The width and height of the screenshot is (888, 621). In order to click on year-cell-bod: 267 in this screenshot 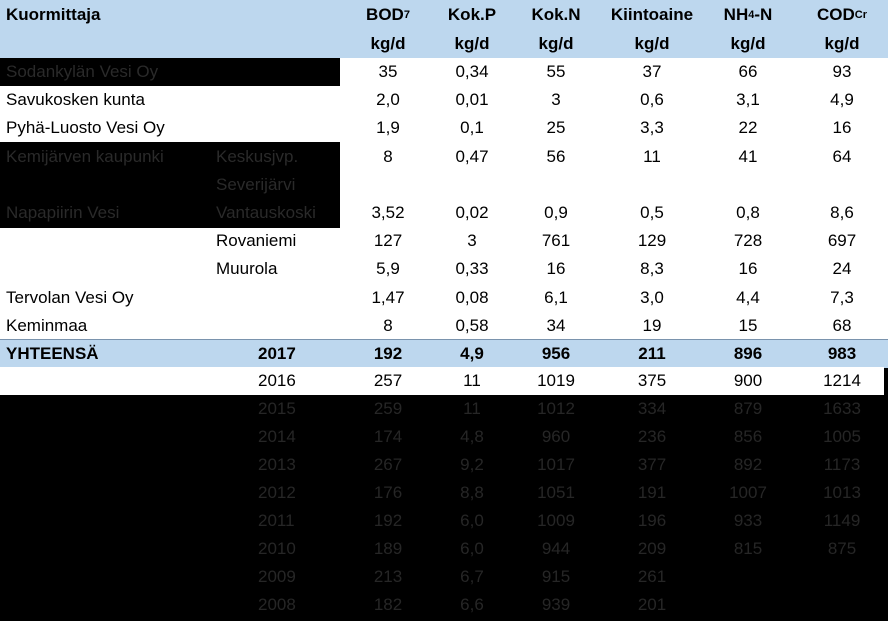, I will do `click(388, 464)`.